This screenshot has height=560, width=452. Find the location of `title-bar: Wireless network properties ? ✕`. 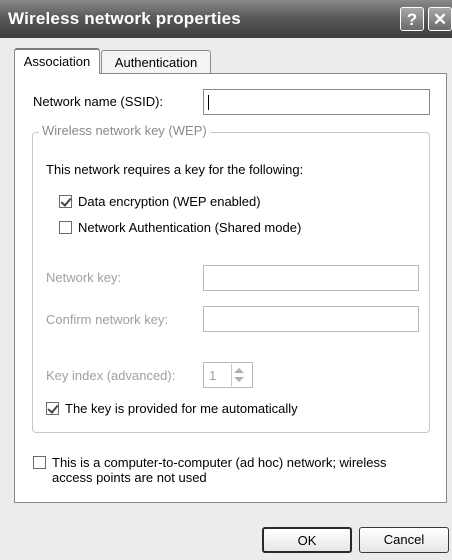

title-bar: Wireless network properties ? ✕ is located at coordinates (226, 19).